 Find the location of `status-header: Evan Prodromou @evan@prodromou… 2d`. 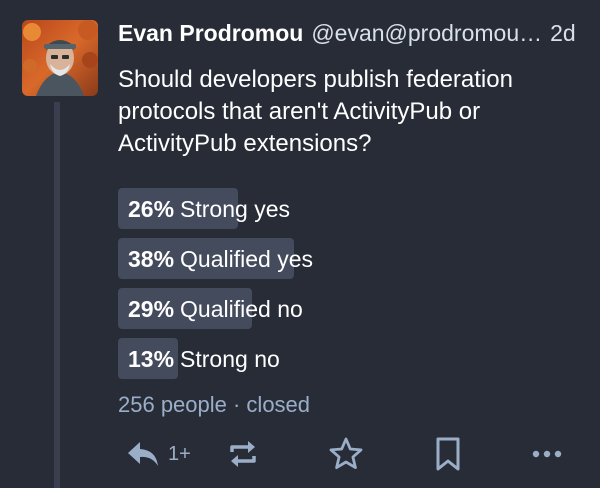

status-header: Evan Prodromou @evan@prodromou… 2d is located at coordinates (349, 35).